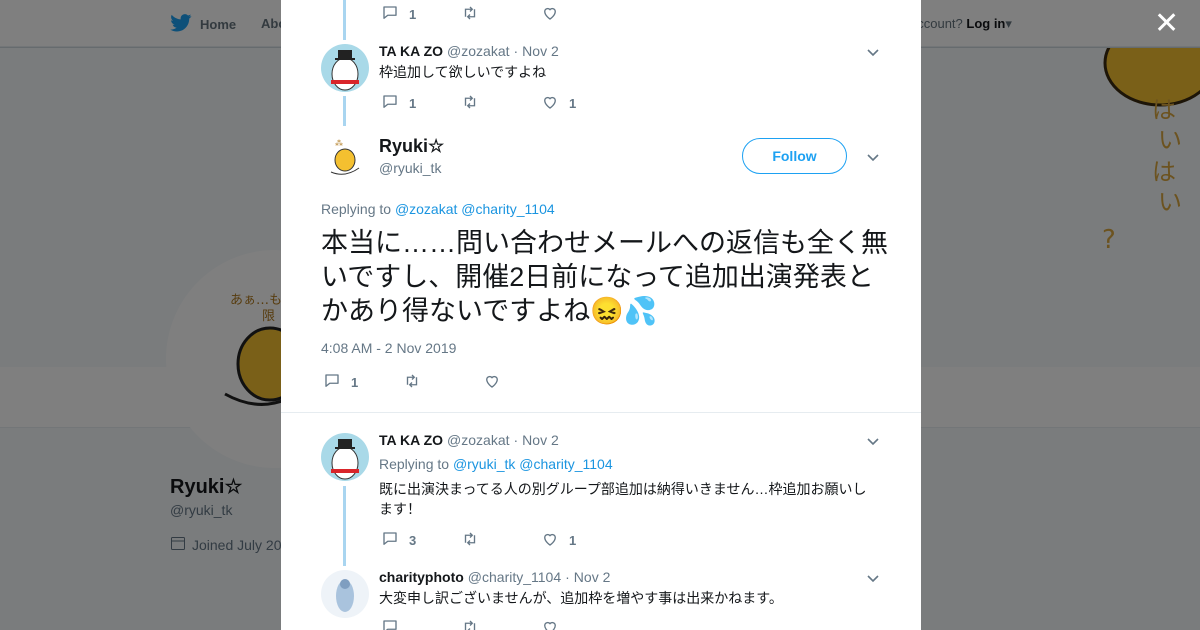  Describe the element at coordinates (421, 624) in the screenshot. I see `reply-action` at that location.